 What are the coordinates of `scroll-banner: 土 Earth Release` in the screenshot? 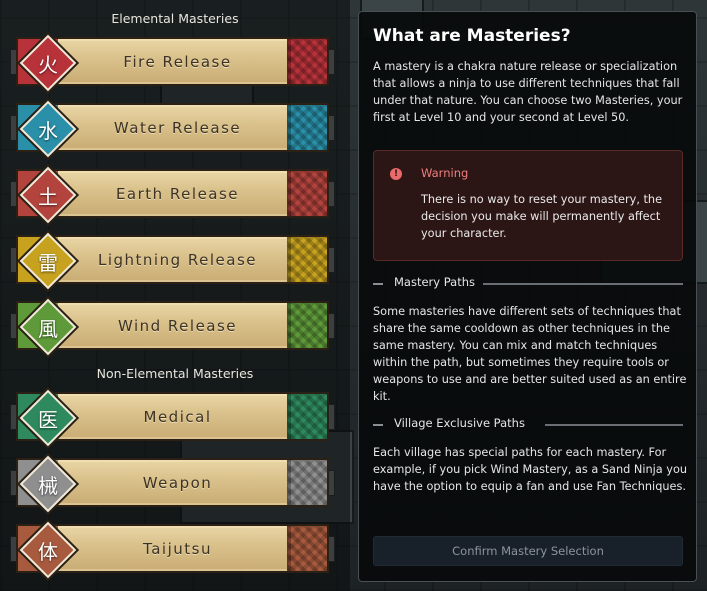 It's located at (172, 195).